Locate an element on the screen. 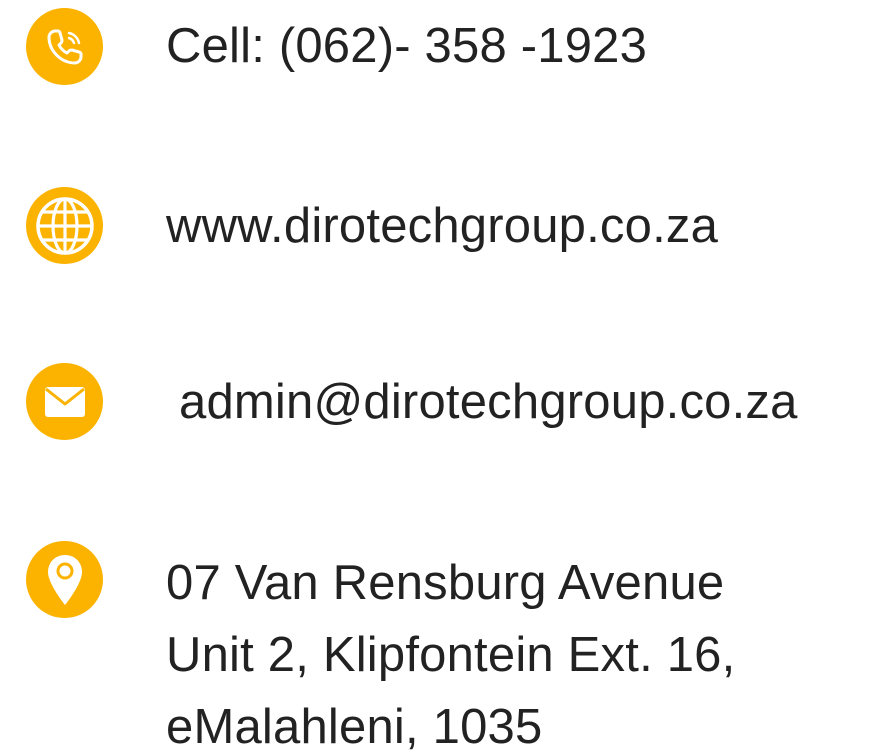  phone-number-text: Cell: (062)- 358 -1923 is located at coordinates (407, 46).